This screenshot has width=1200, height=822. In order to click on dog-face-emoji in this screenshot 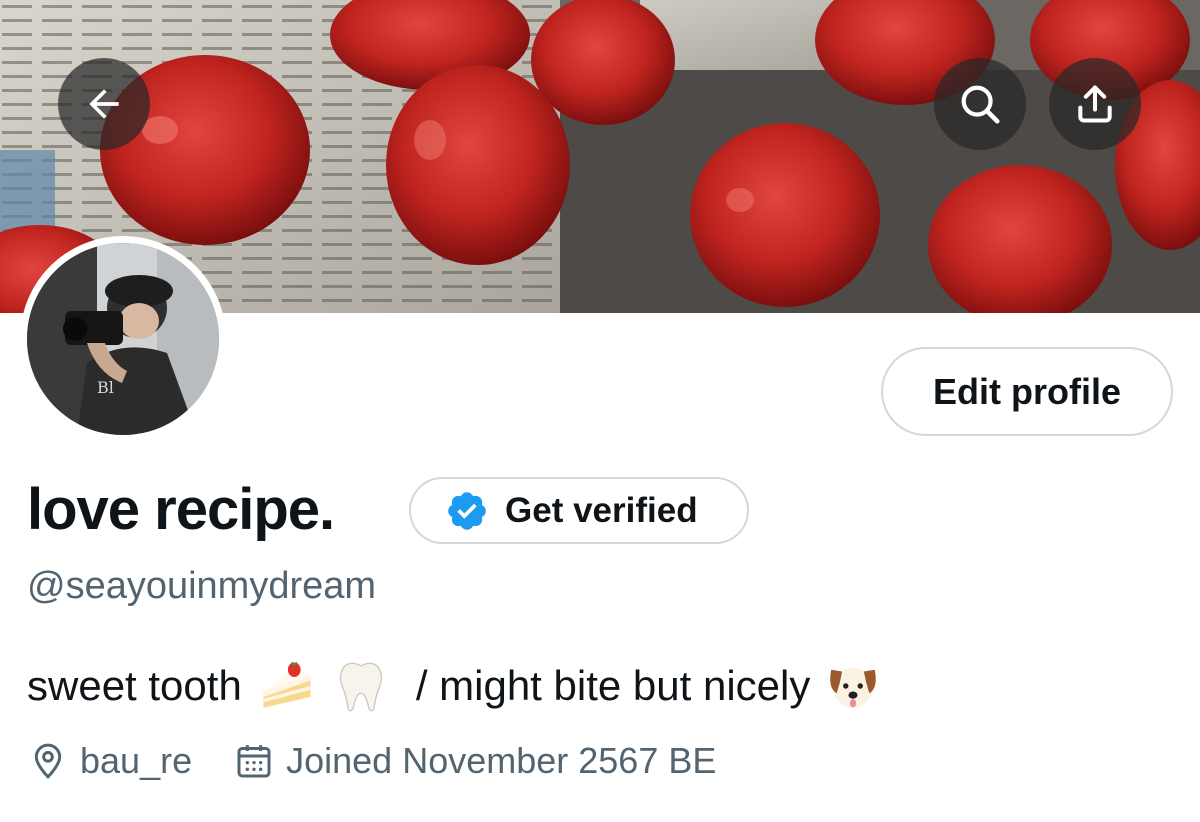, I will do `click(853, 687)`.